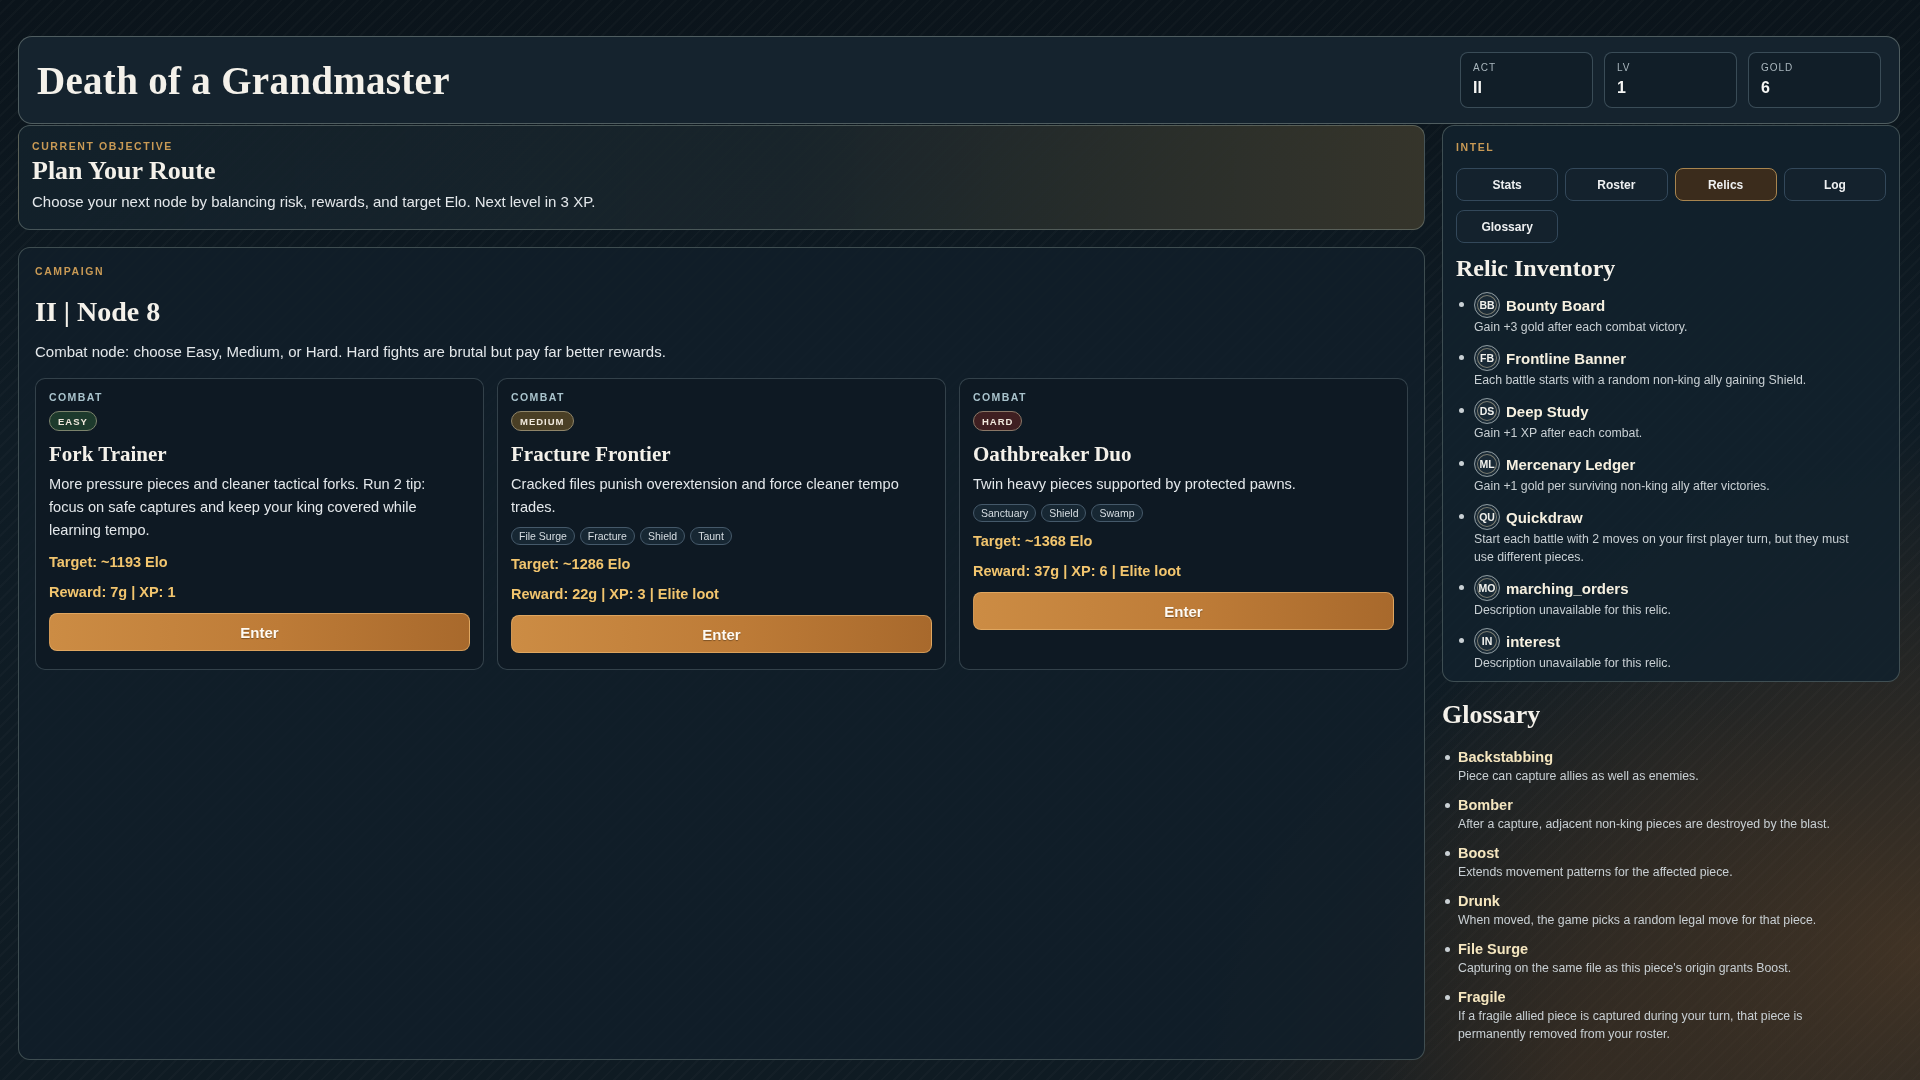 The width and height of the screenshot is (1920, 1080). What do you see at coordinates (1641, 380) in the screenshot?
I see `relic-description: Each battle starts with a random non-king ally gaining Shield.` at bounding box center [1641, 380].